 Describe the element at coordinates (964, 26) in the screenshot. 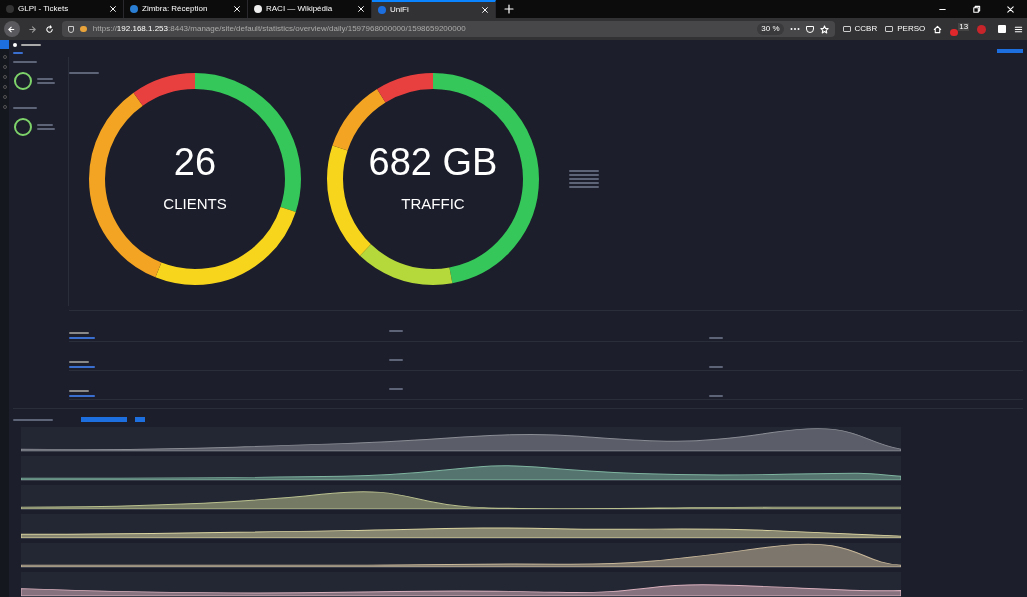

I see `notification-badge: 13` at that location.